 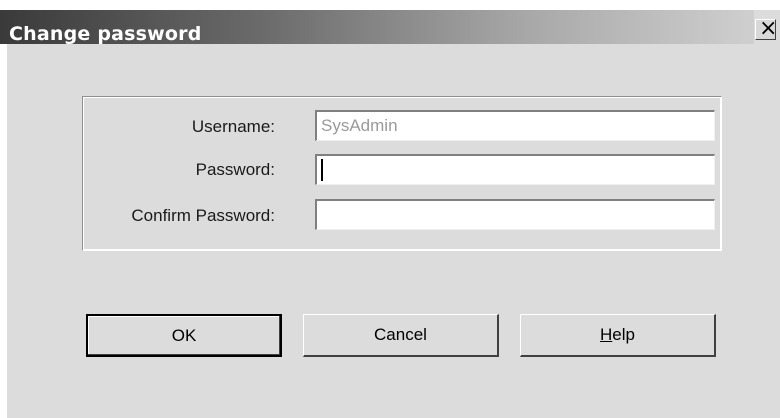 I want to click on ok-button: OK, so click(x=184, y=335).